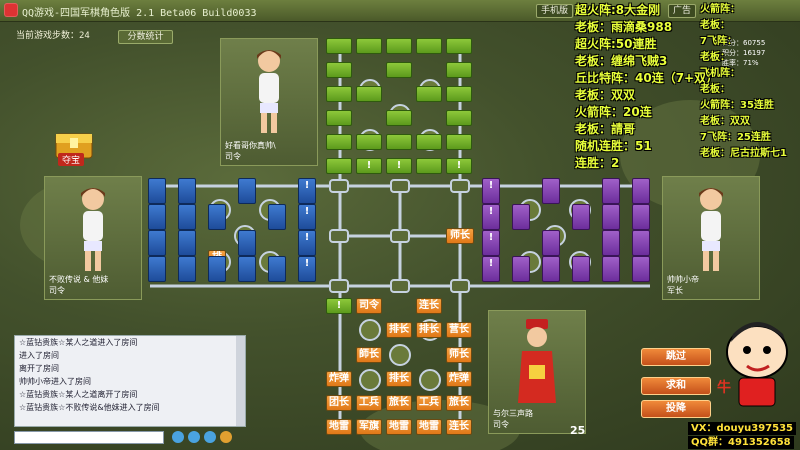  What do you see at coordinates (742, 428) in the screenshot?
I see `contact-wechat: VX：douyu397535` at bounding box center [742, 428].